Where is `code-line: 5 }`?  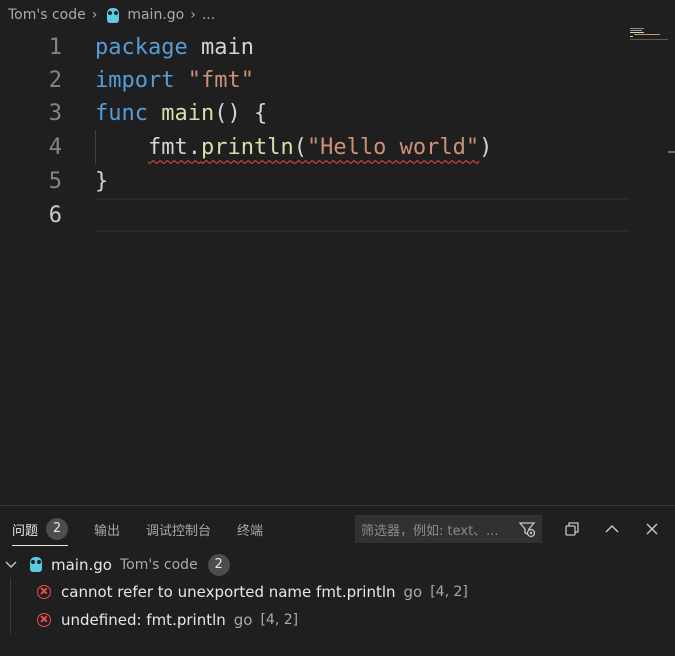 code-line: 5 } is located at coordinates (315, 181).